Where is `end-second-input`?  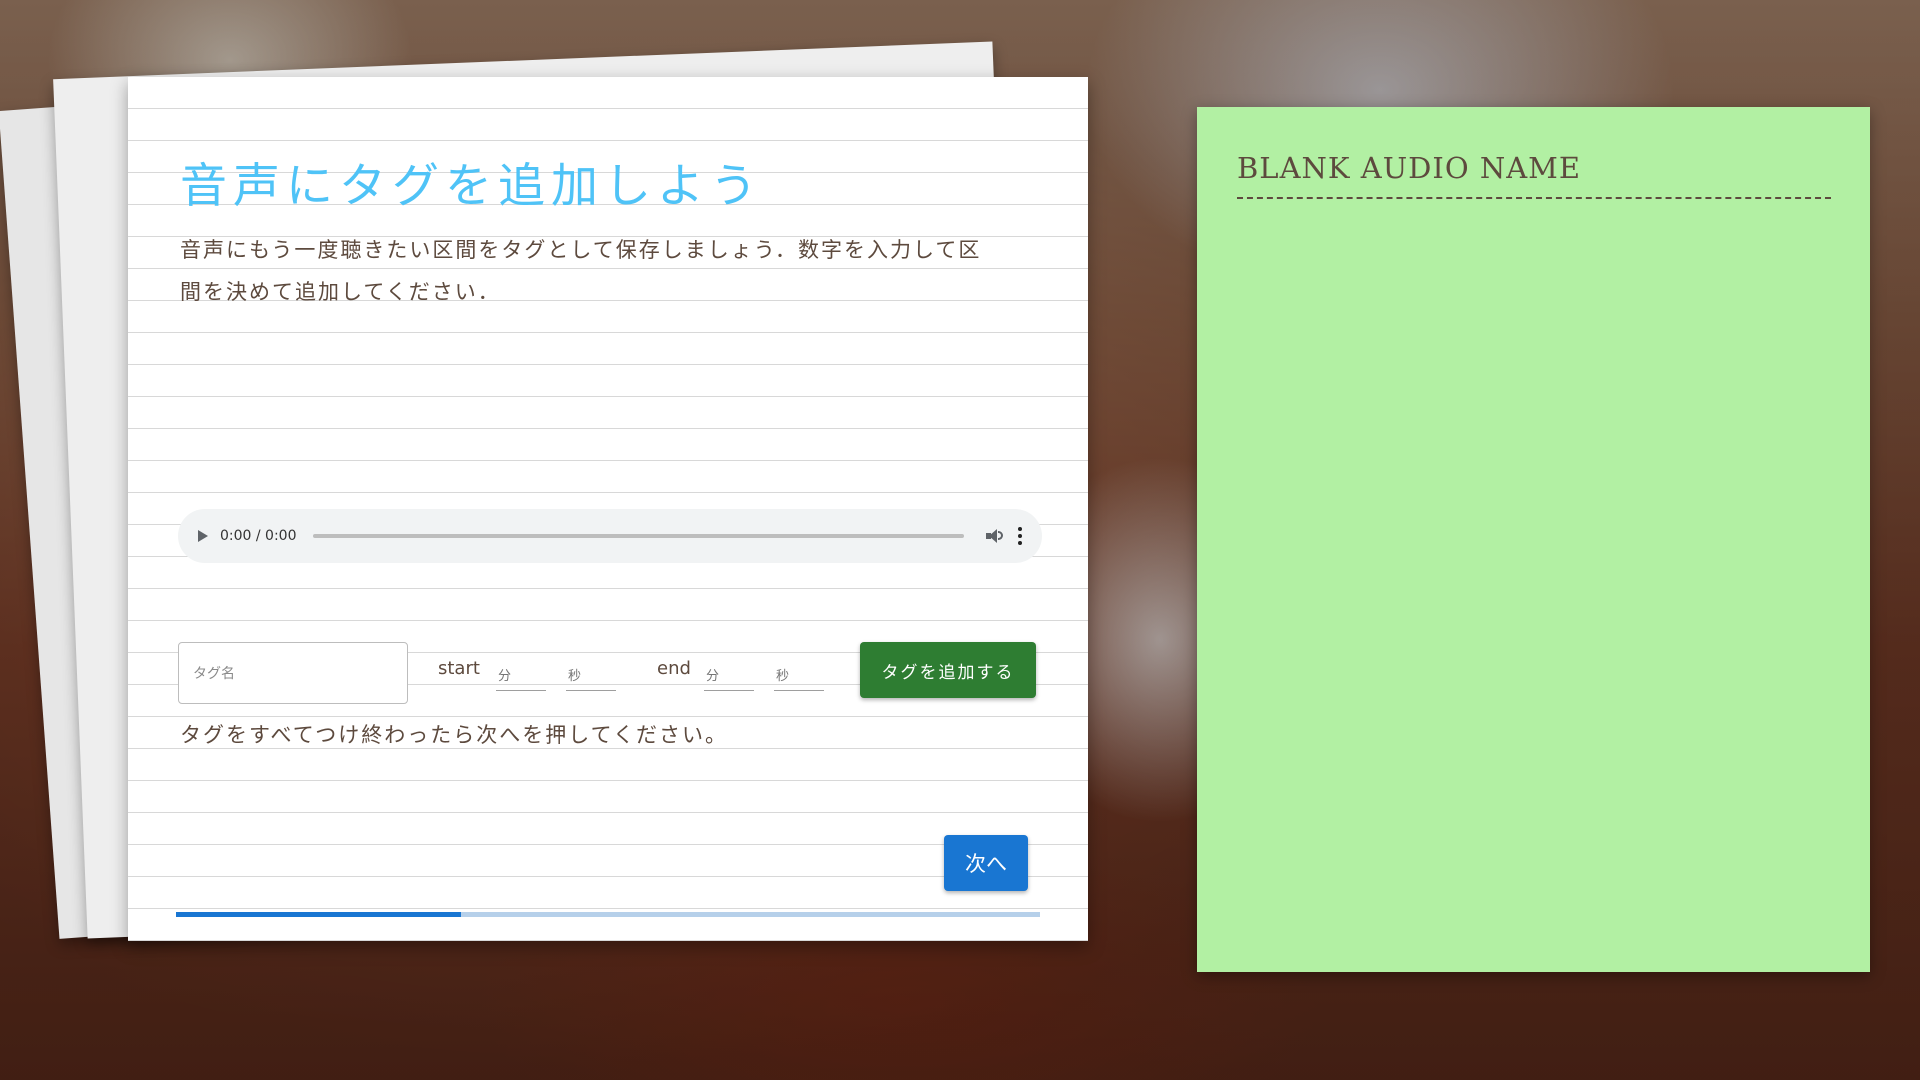 end-second-input is located at coordinates (799, 673).